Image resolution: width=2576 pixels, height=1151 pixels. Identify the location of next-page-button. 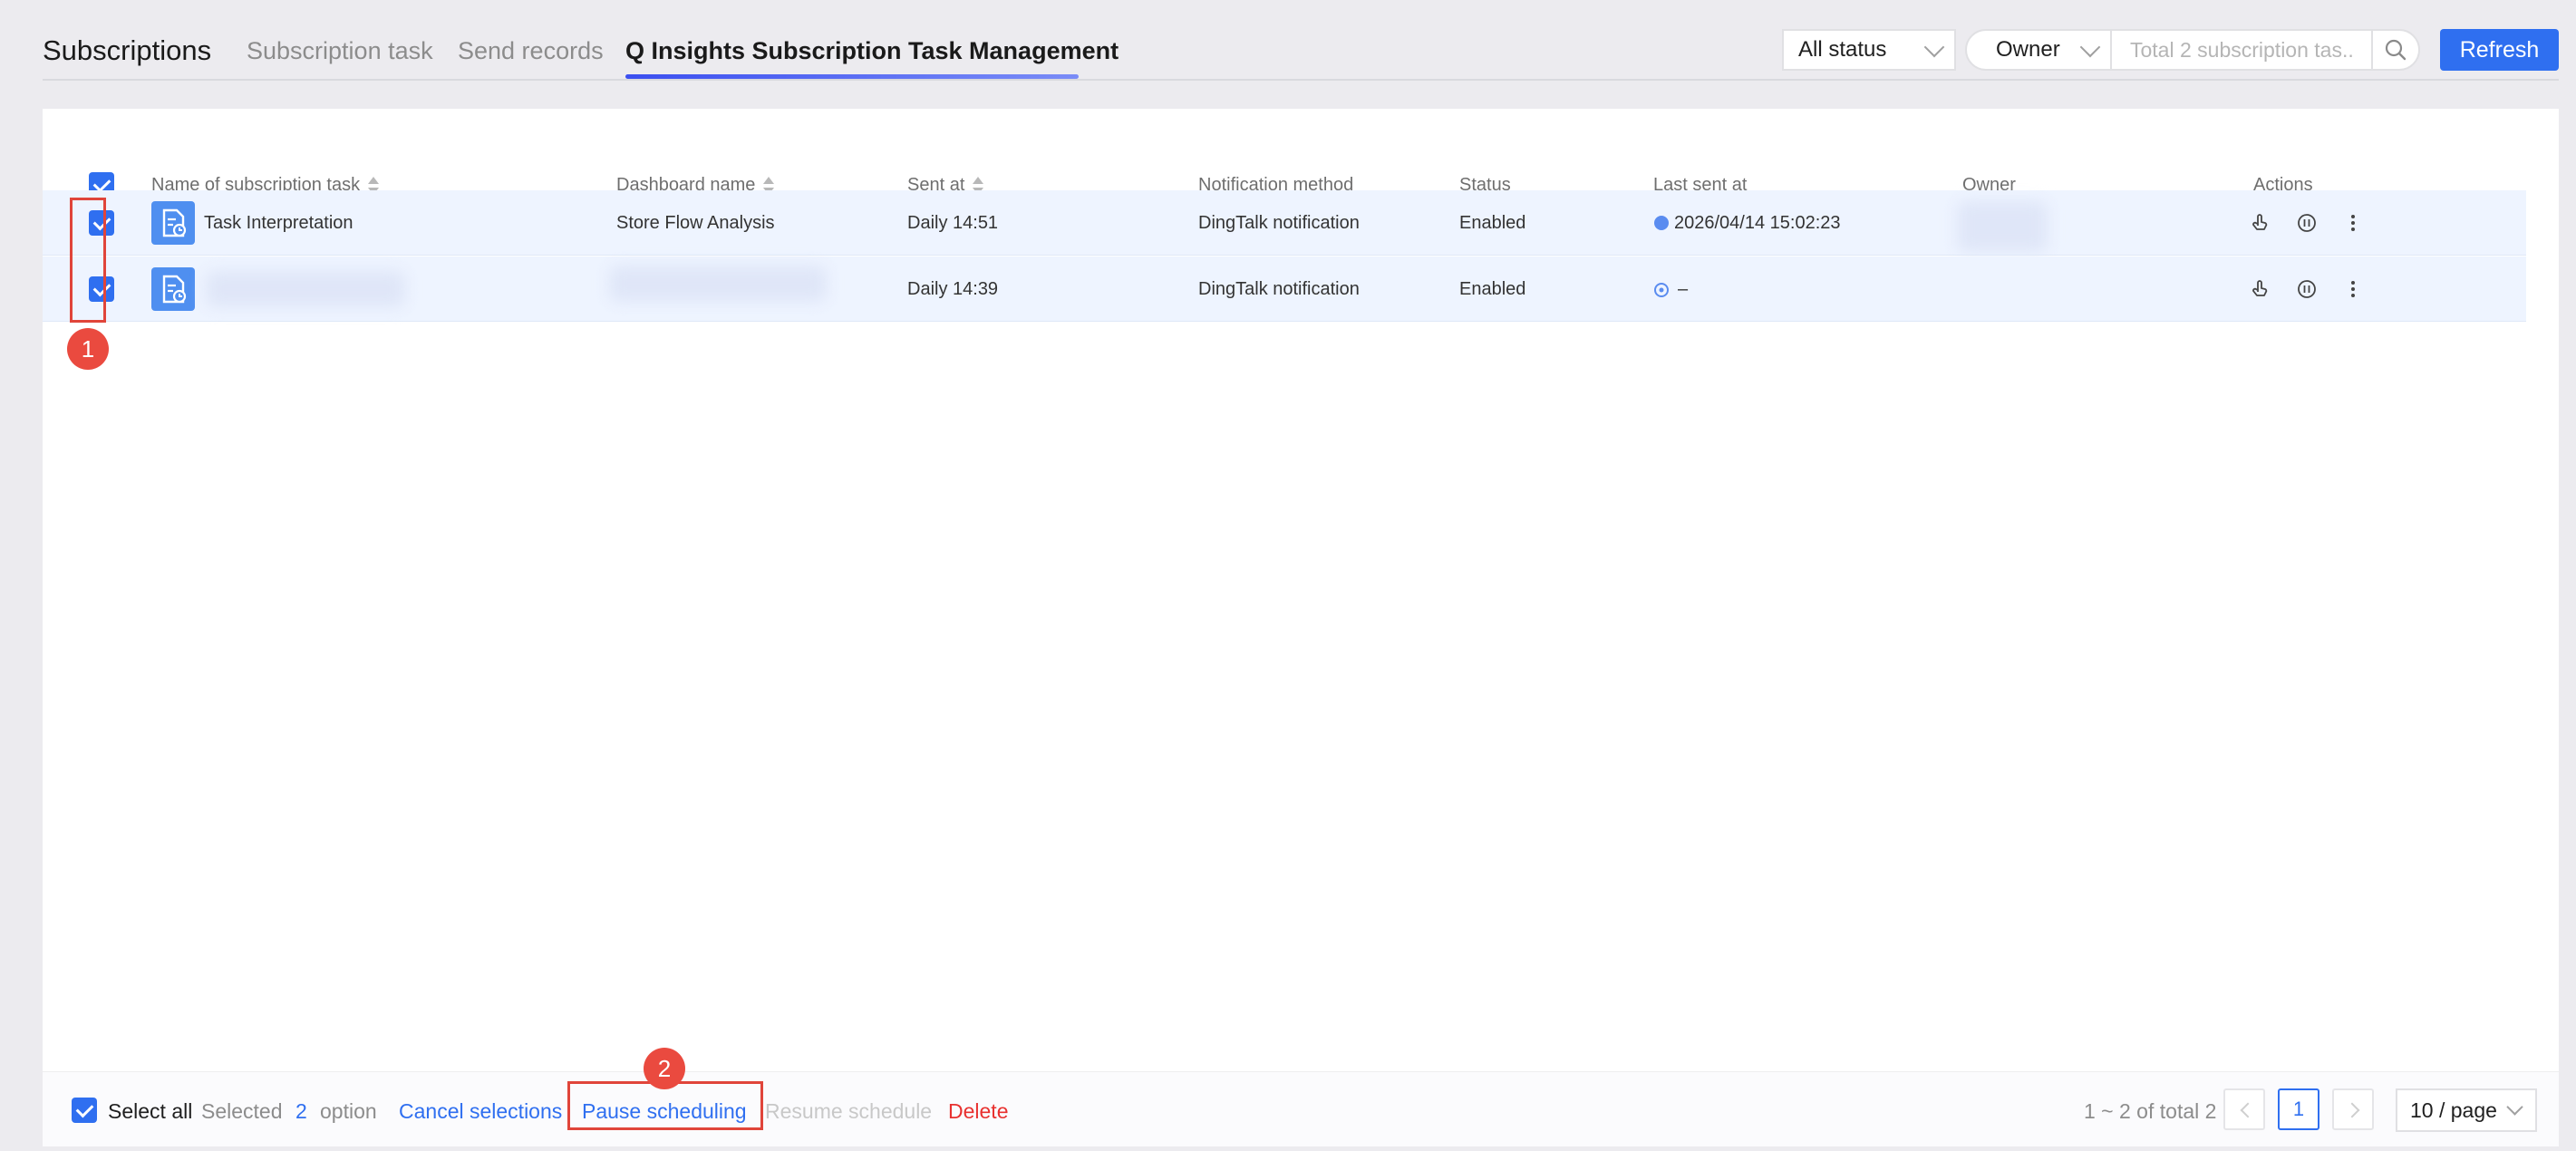
(2353, 1109).